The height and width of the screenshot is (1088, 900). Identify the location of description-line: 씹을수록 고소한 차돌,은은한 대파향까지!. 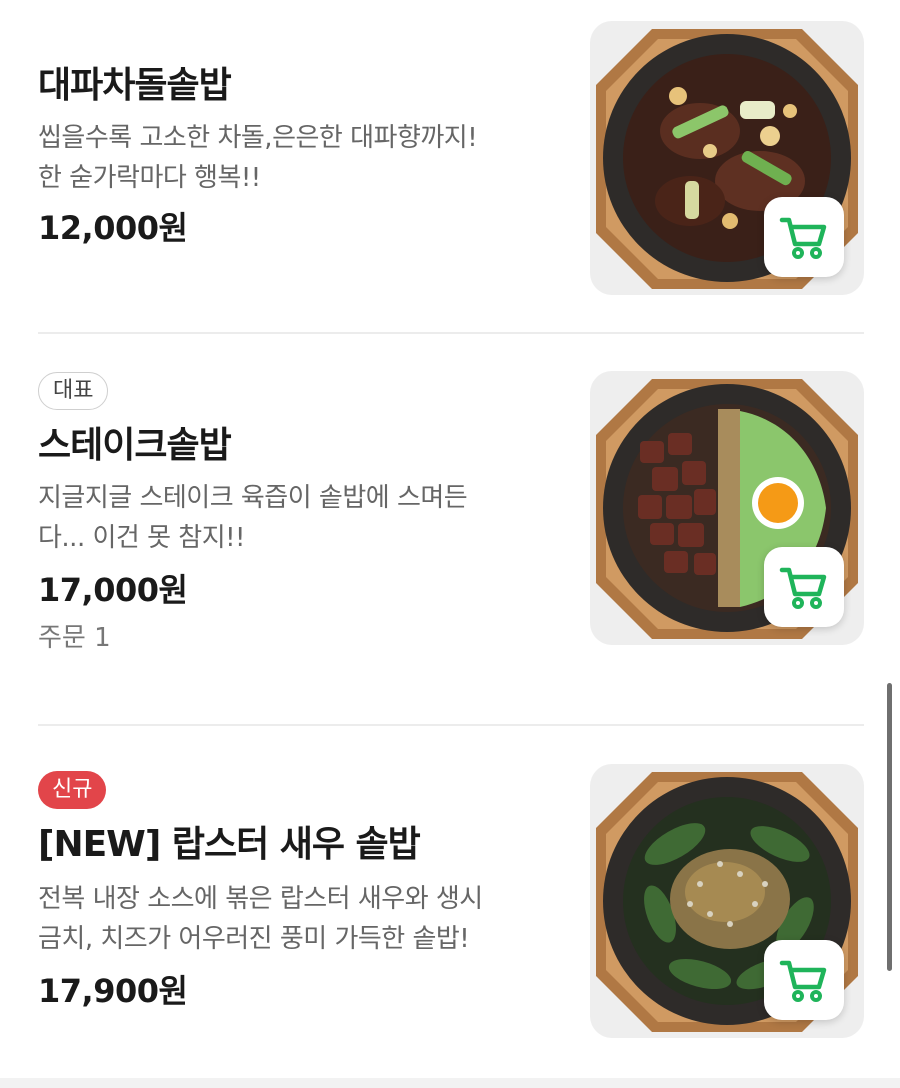
(258, 138).